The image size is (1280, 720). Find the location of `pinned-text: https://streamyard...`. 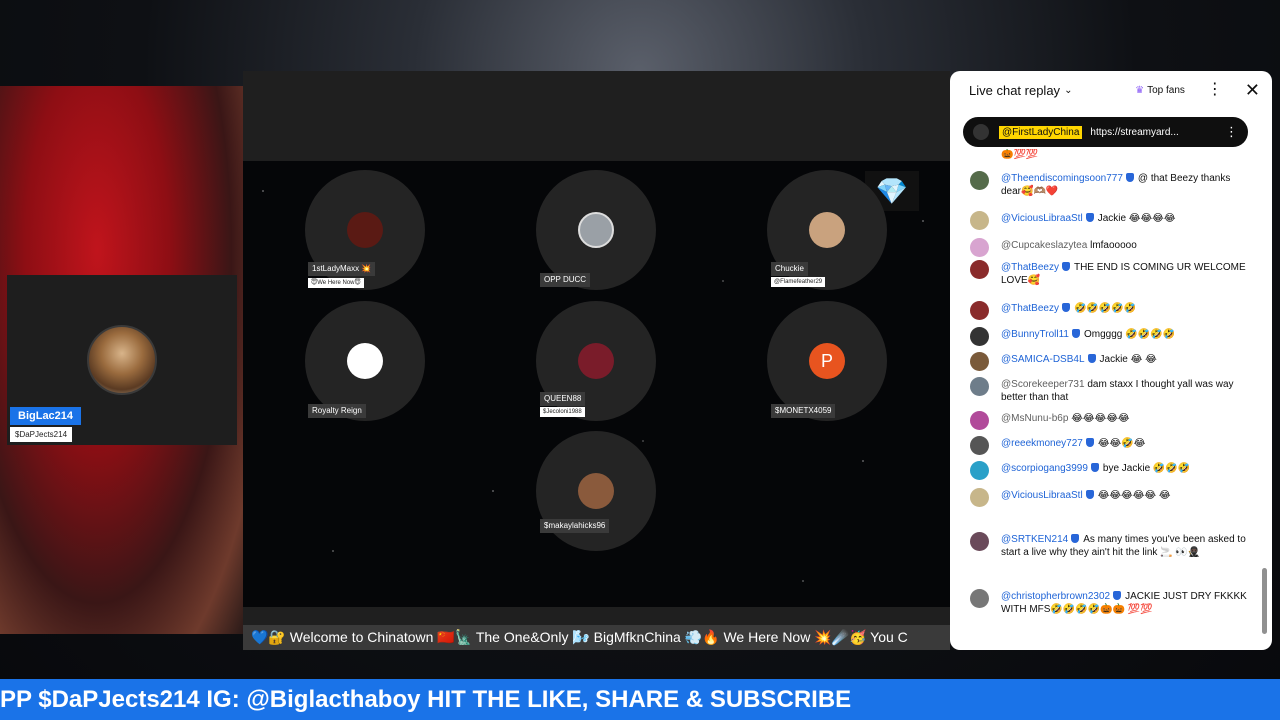

pinned-text: https://streamyard... is located at coordinates (1157, 132).